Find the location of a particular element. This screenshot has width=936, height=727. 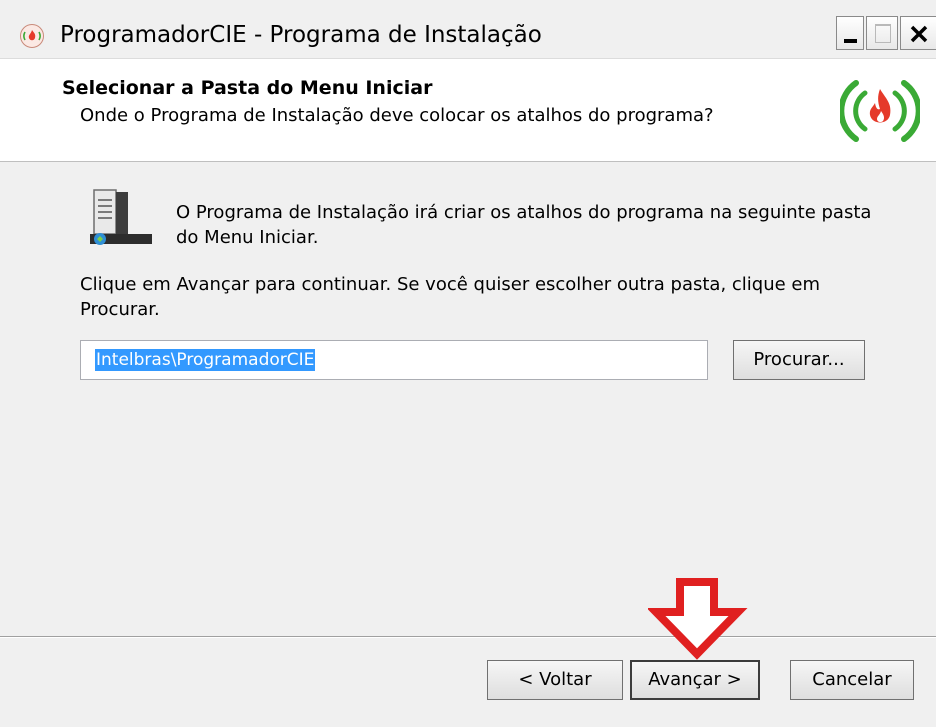

close-icon is located at coordinates (919, 34).